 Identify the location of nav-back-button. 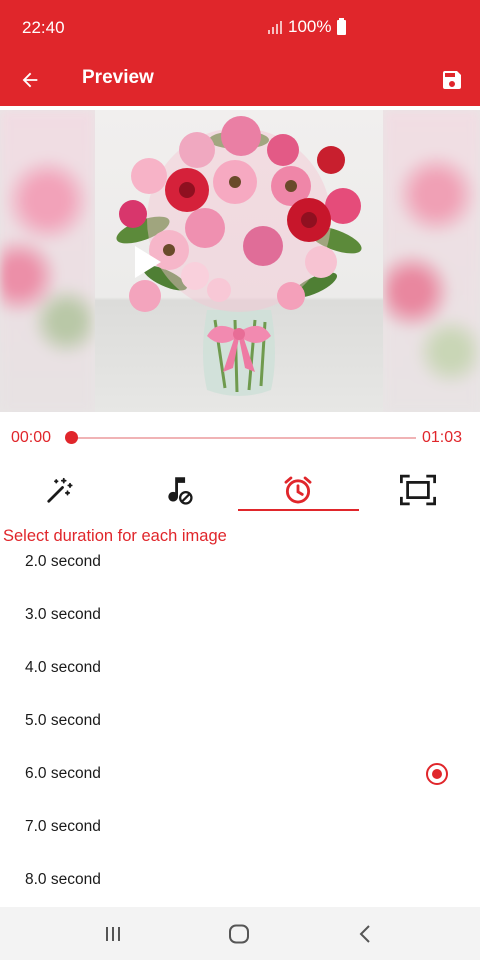
(365, 934).